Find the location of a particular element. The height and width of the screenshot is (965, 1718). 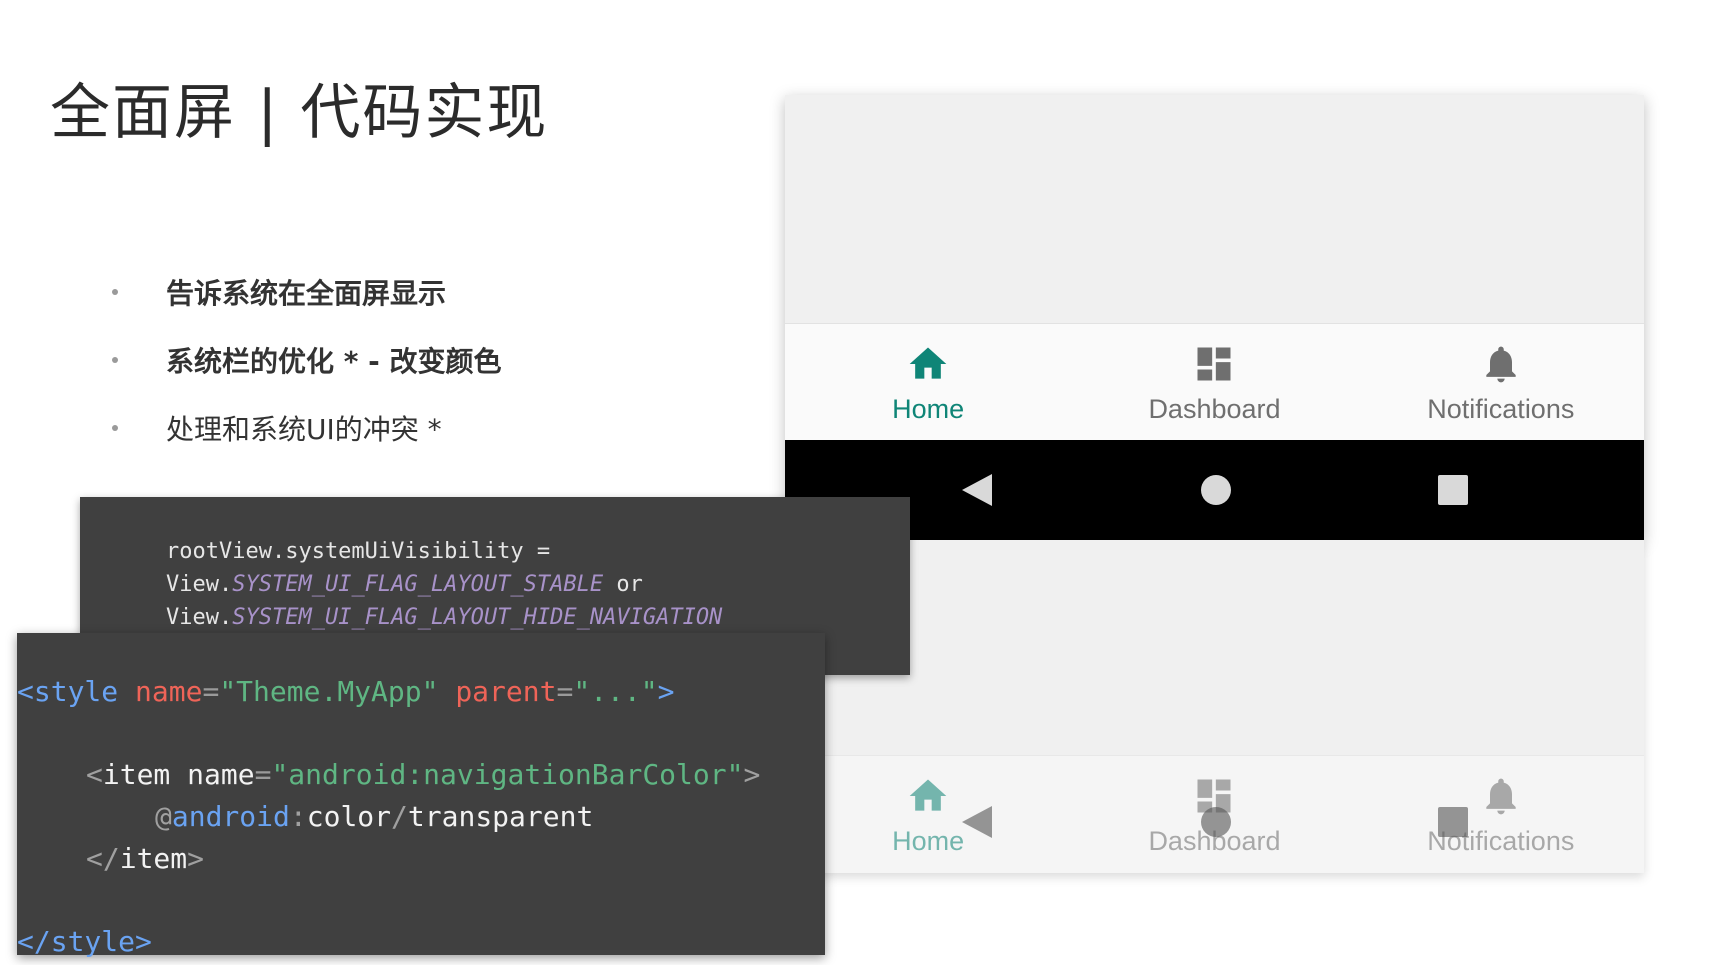

tab-home: Home is located at coordinates (928, 382).